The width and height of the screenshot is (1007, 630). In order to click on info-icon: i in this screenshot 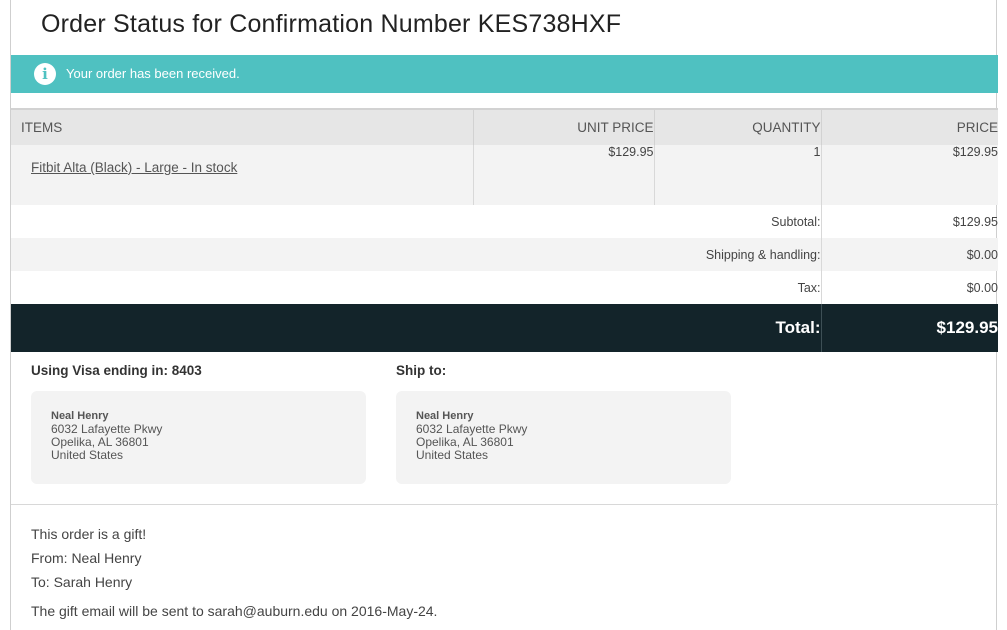, I will do `click(45, 74)`.